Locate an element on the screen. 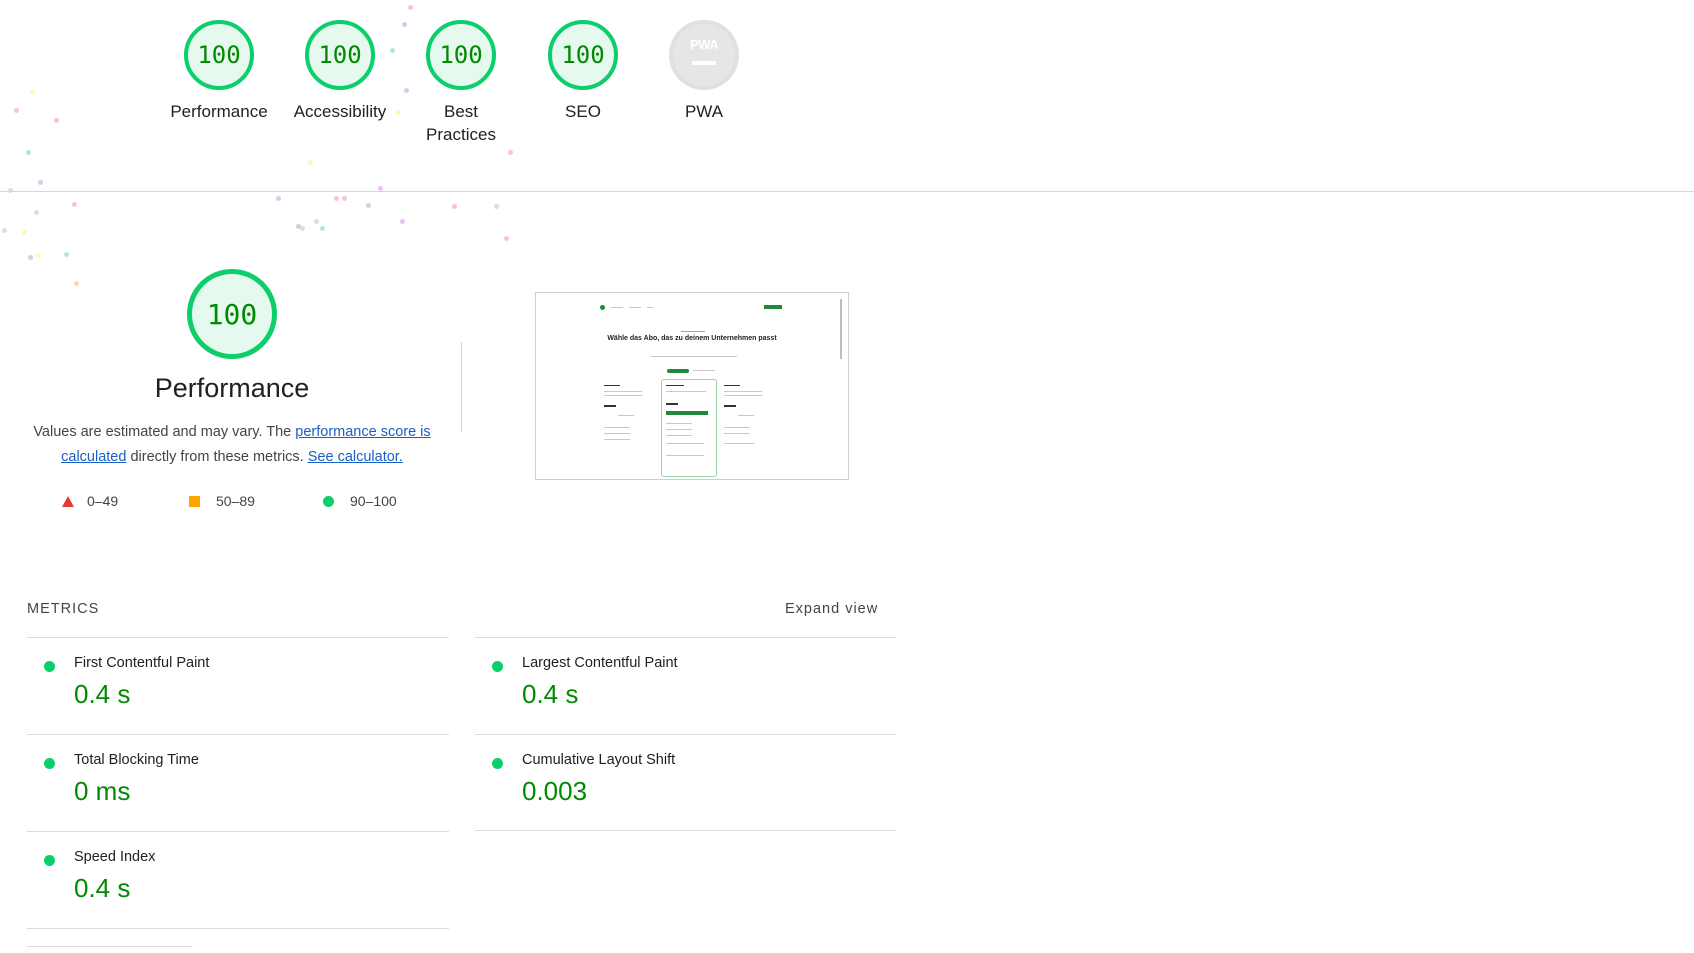  gauge-pwa: PWA PWA is located at coordinates (704, 71).